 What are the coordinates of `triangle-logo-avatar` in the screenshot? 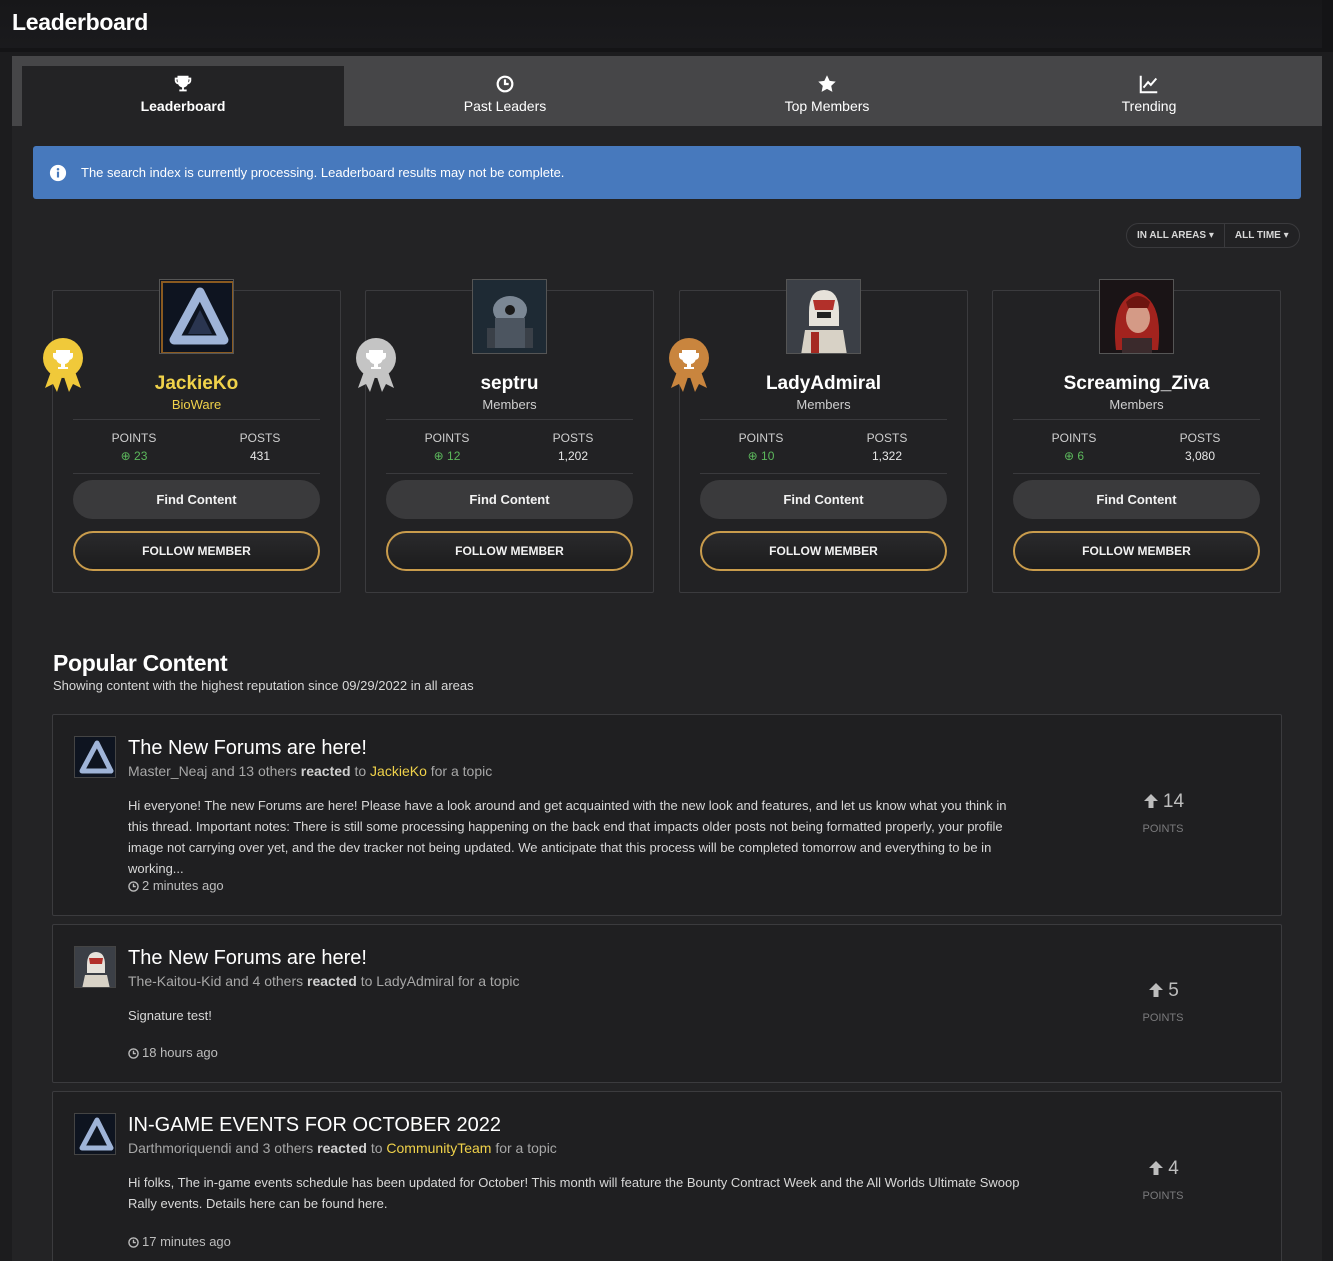 It's located at (95, 1134).